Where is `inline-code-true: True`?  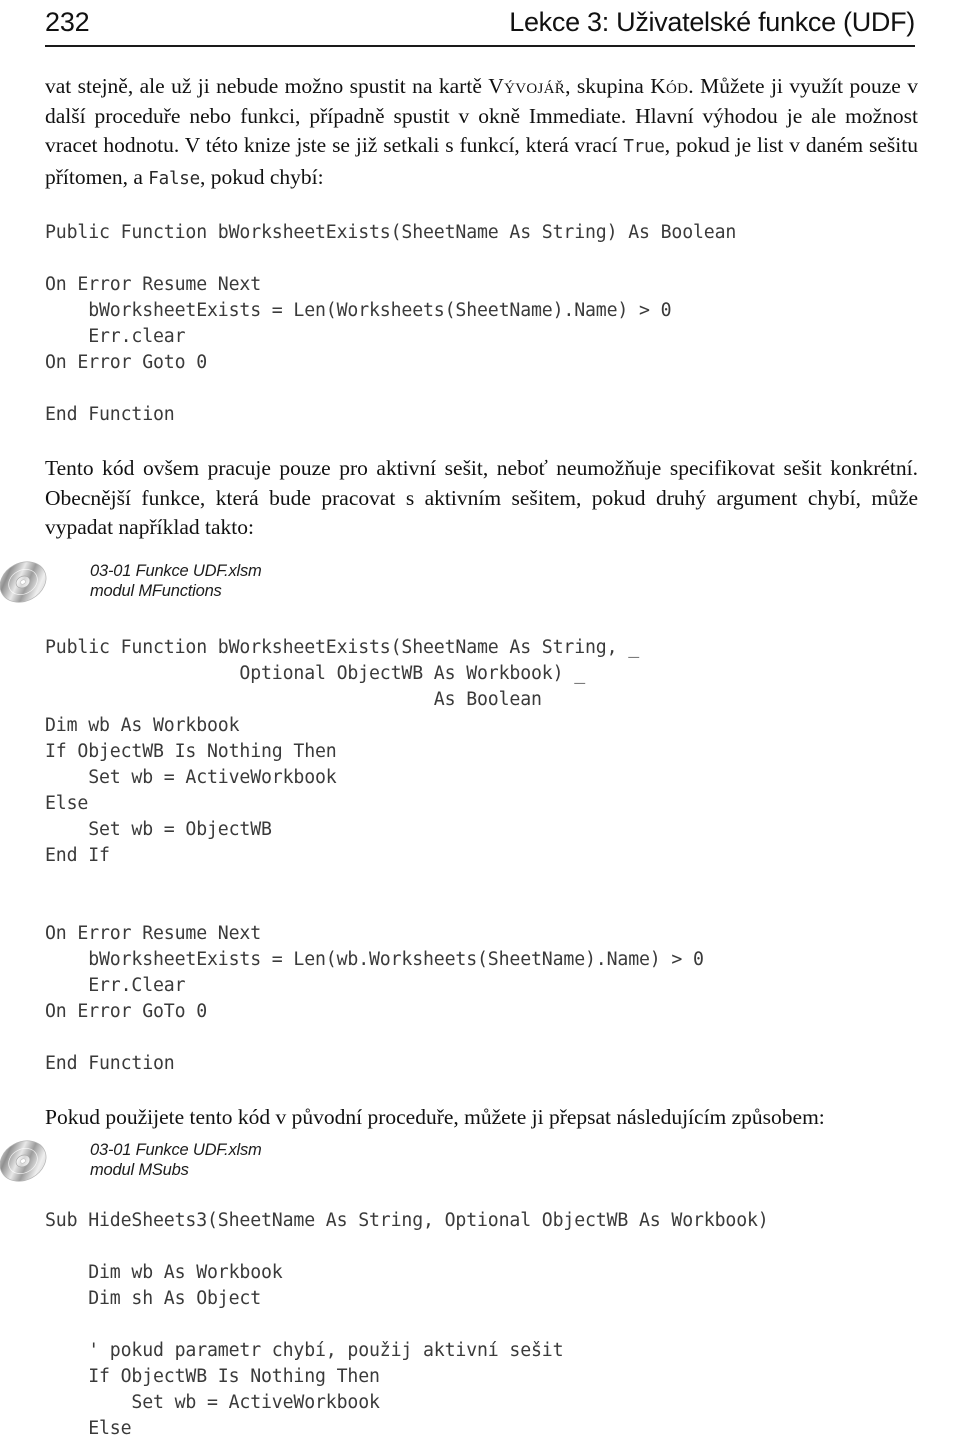 inline-code-true: True is located at coordinates (644, 147).